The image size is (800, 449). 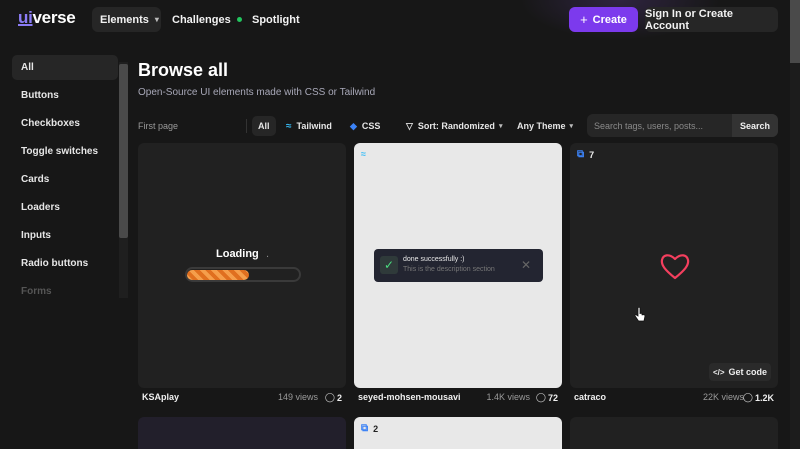 I want to click on sidebar-item-label: Cards, so click(x=35, y=179).